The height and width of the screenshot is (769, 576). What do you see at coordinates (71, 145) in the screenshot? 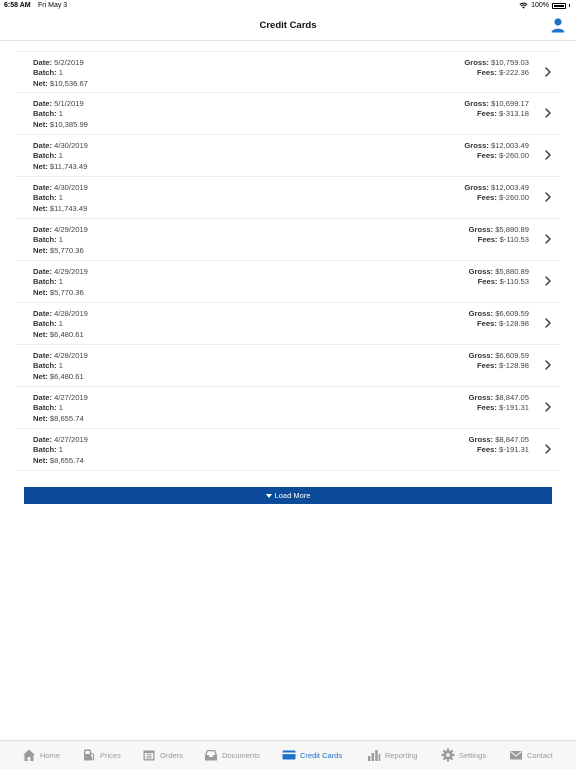
I see `date-value: 4/30/2019` at bounding box center [71, 145].